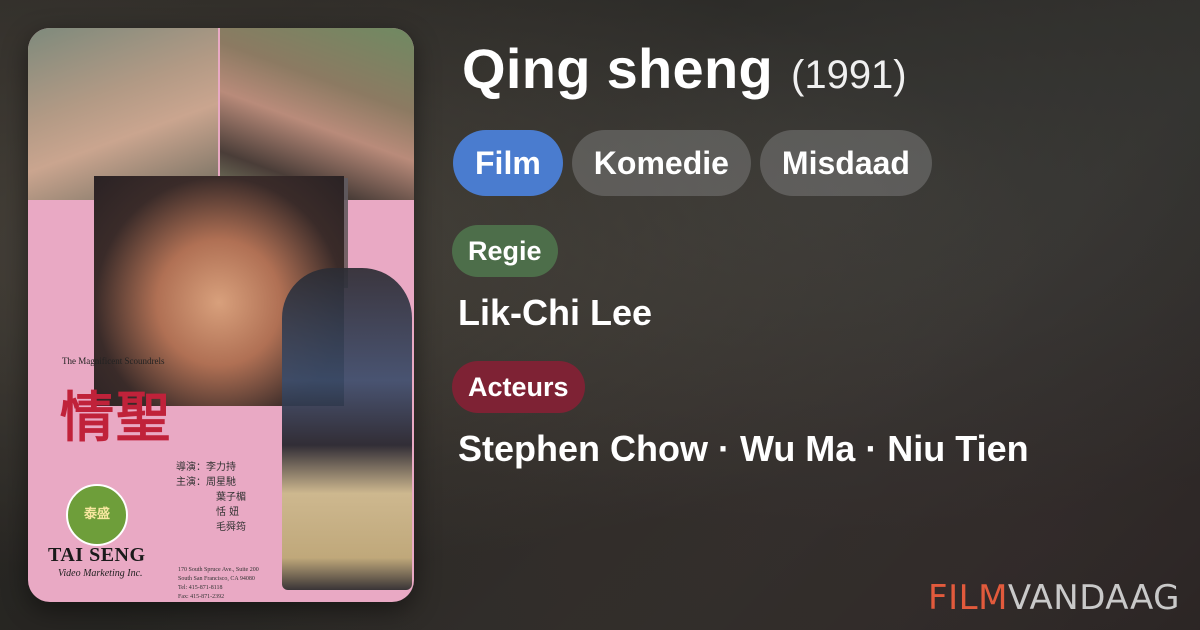  Describe the element at coordinates (216, 579) in the screenshot. I see `address-line: South San Francisco, CA 94080` at that location.